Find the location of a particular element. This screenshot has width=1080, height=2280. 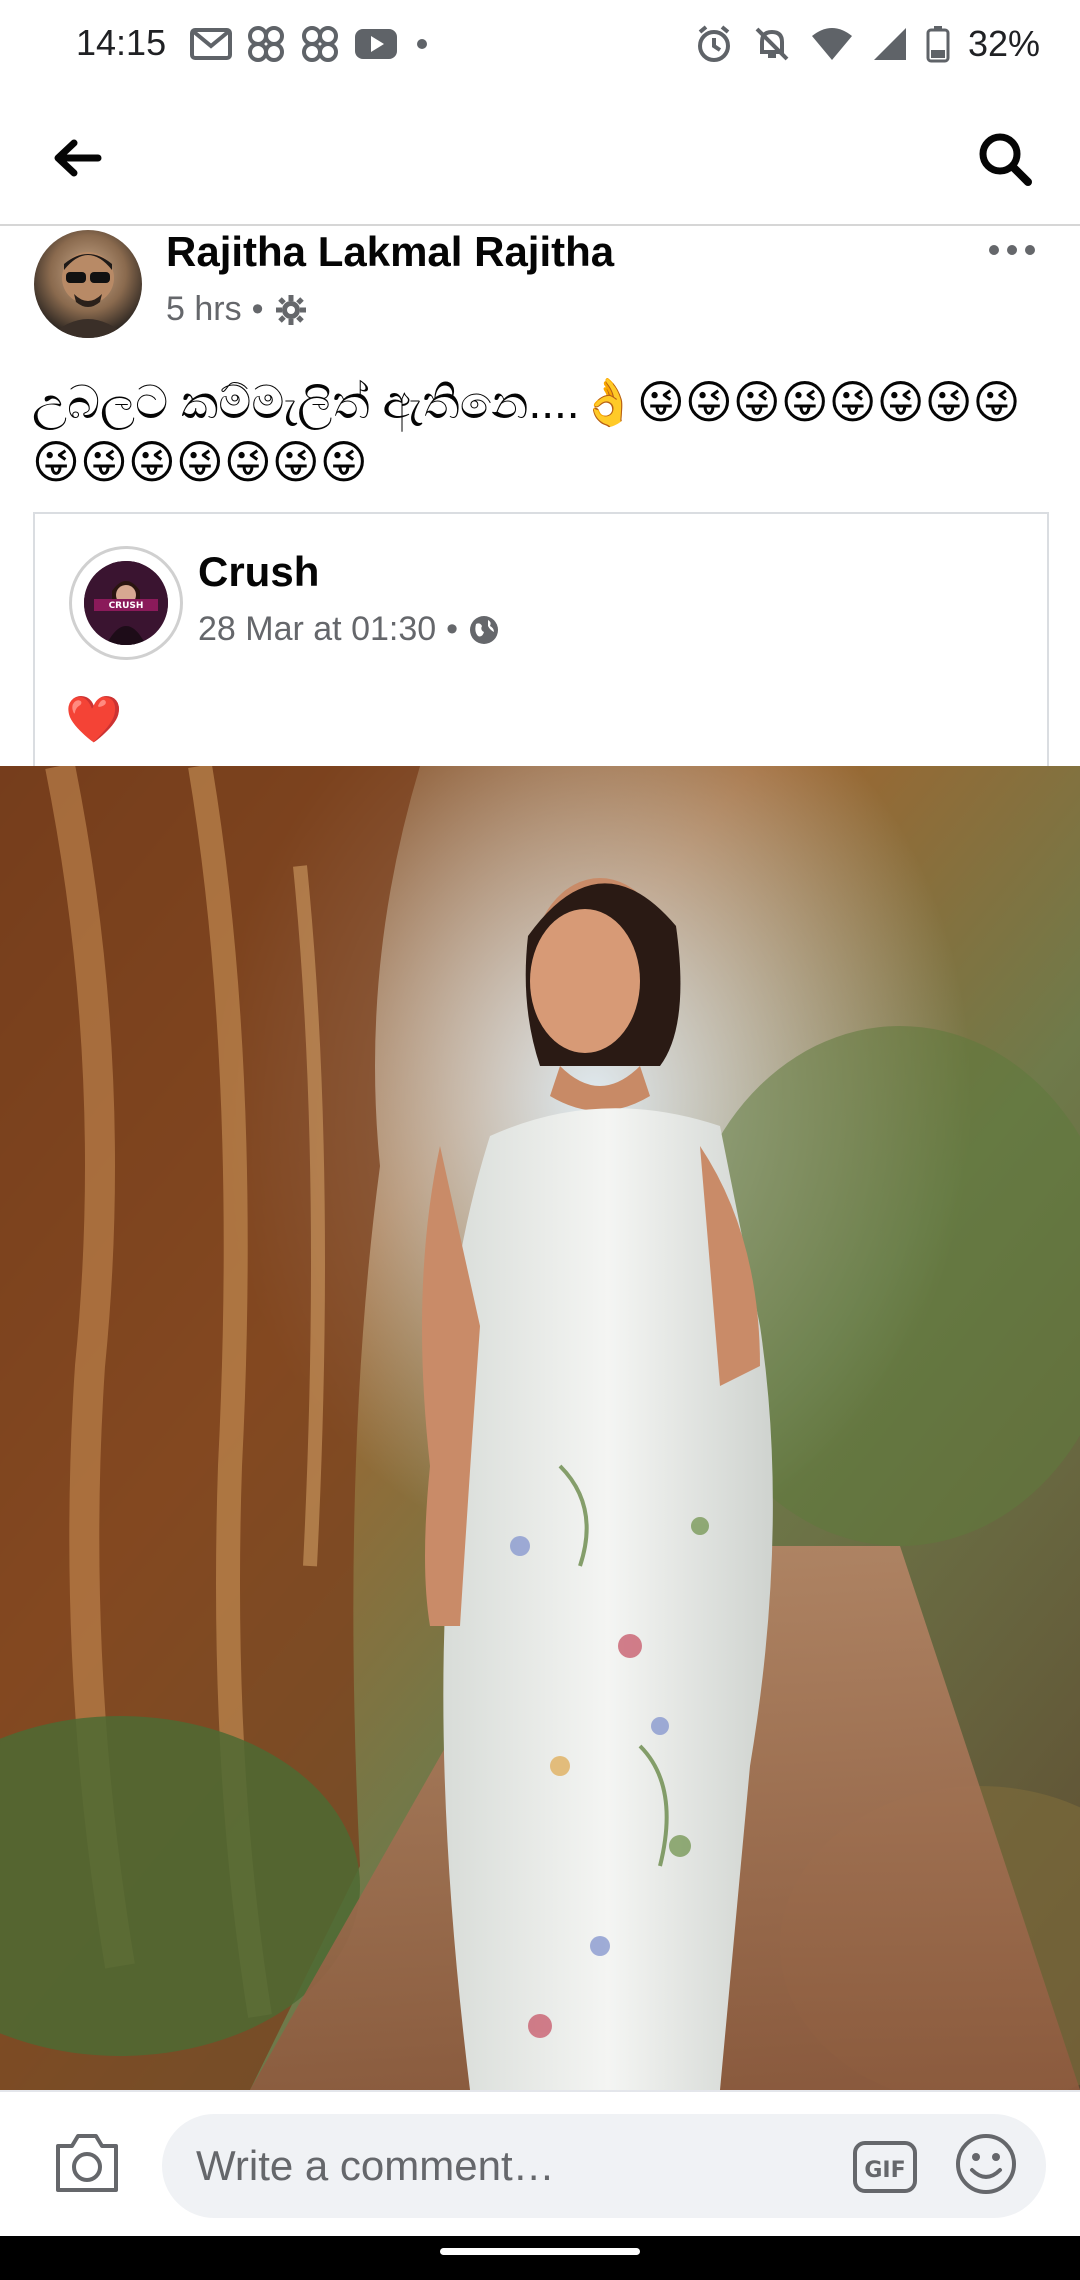

camera-icon is located at coordinates (87, 2163).